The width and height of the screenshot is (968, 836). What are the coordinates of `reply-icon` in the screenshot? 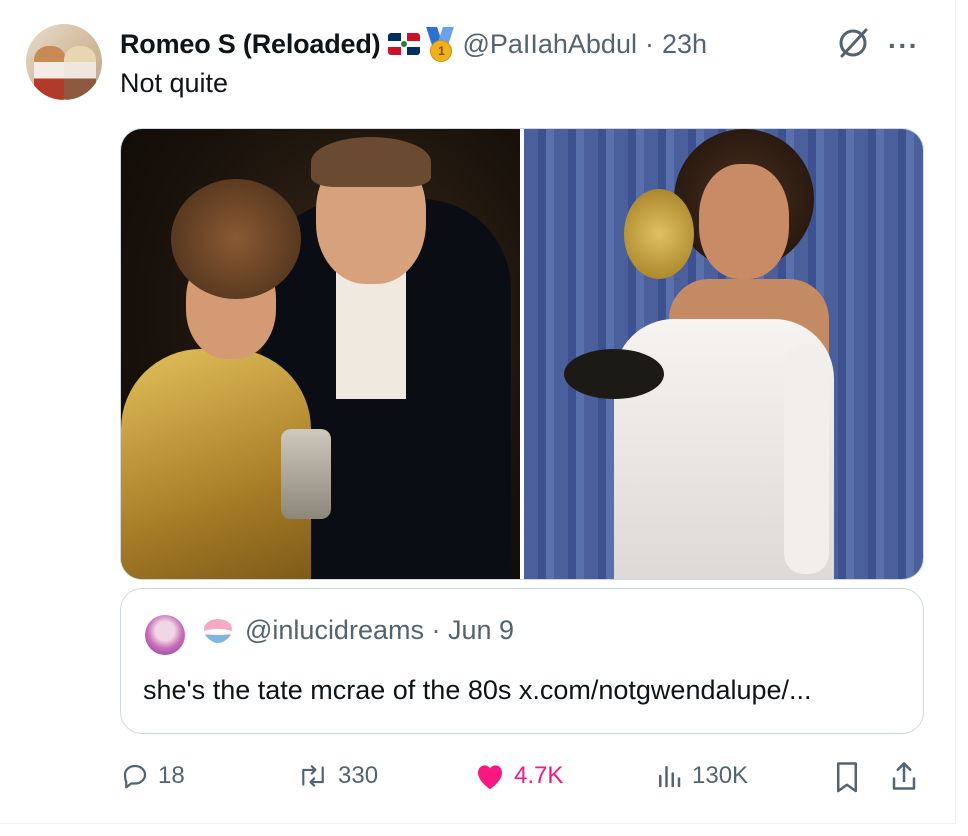 It's located at (135, 776).